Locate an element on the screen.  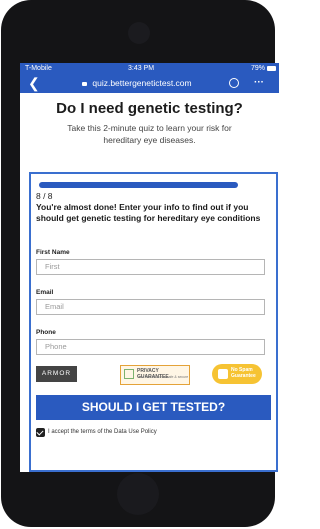
armor-badge: ARMOR is located at coordinates (56, 374).